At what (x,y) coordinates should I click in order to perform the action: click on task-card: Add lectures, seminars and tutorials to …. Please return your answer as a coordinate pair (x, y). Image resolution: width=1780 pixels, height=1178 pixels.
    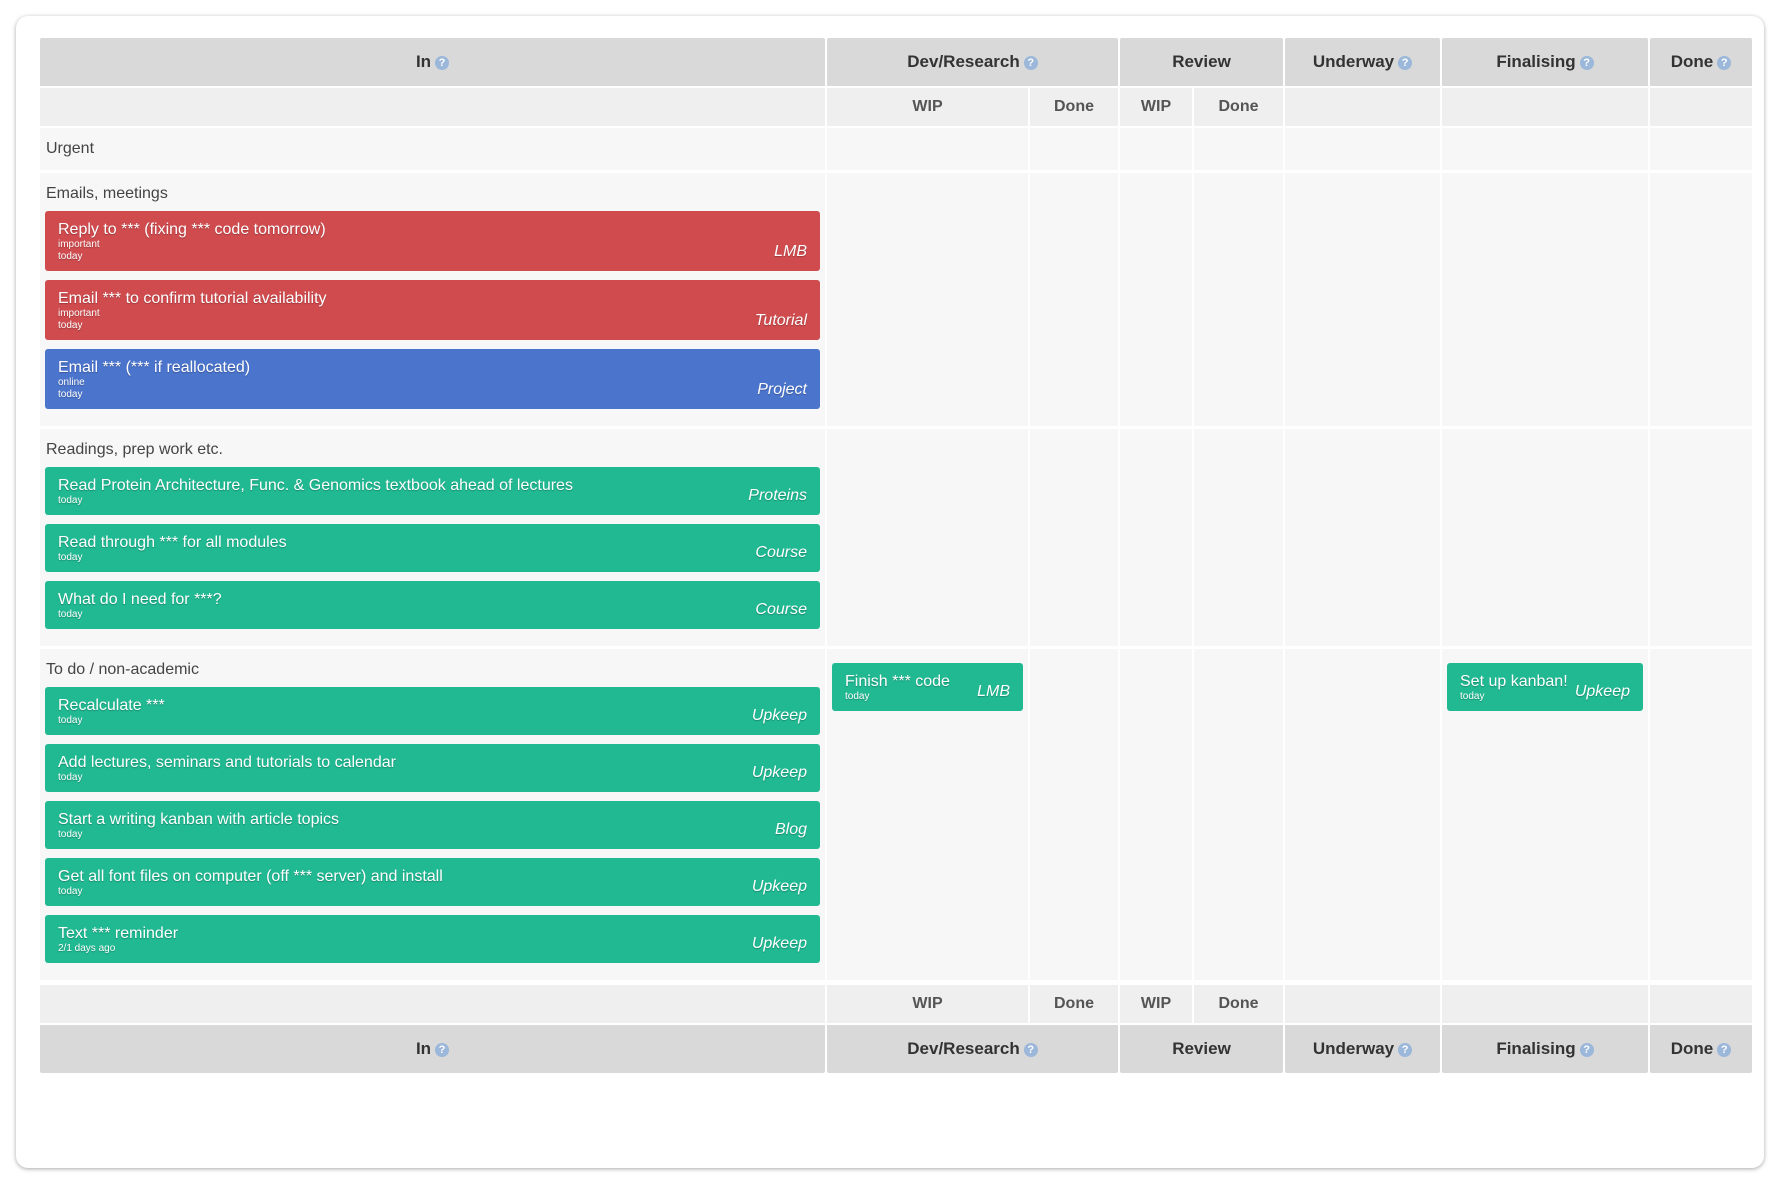
    Looking at the image, I should click on (432, 768).